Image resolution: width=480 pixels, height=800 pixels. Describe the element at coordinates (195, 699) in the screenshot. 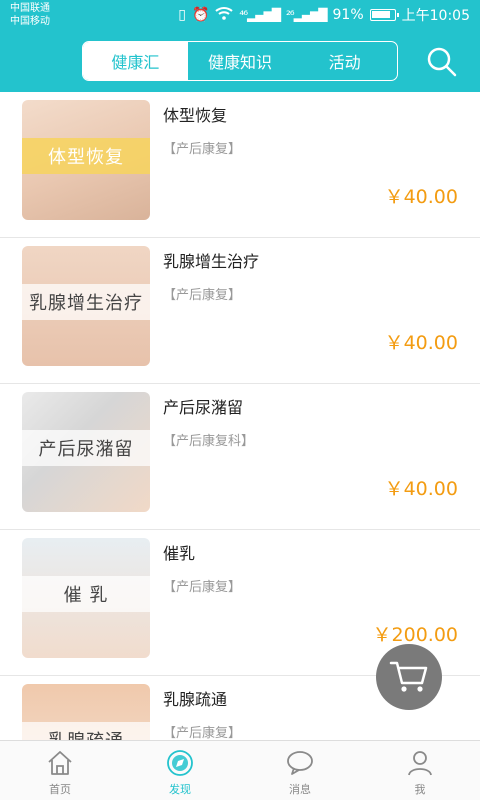

I see `item-title: 乳腺疏通` at that location.